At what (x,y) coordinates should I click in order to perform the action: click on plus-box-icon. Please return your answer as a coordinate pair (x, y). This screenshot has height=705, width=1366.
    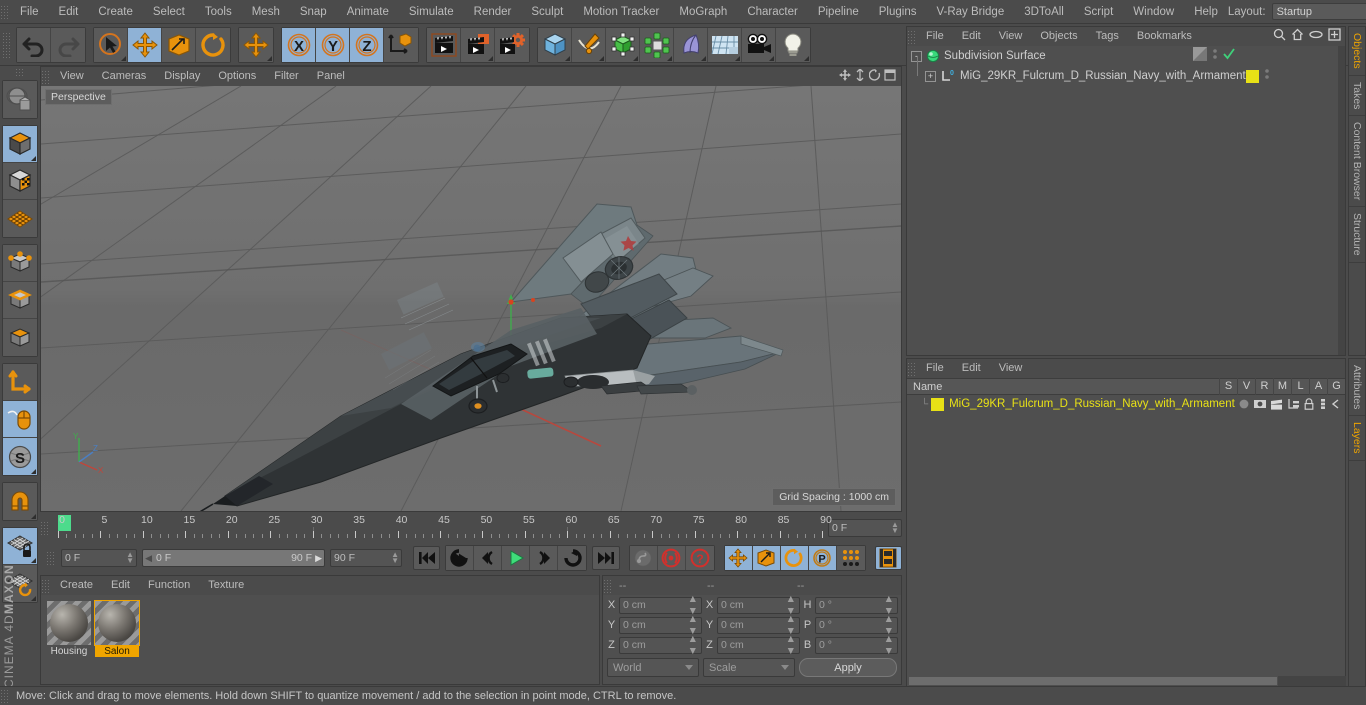
    Looking at the image, I should click on (1334, 36).